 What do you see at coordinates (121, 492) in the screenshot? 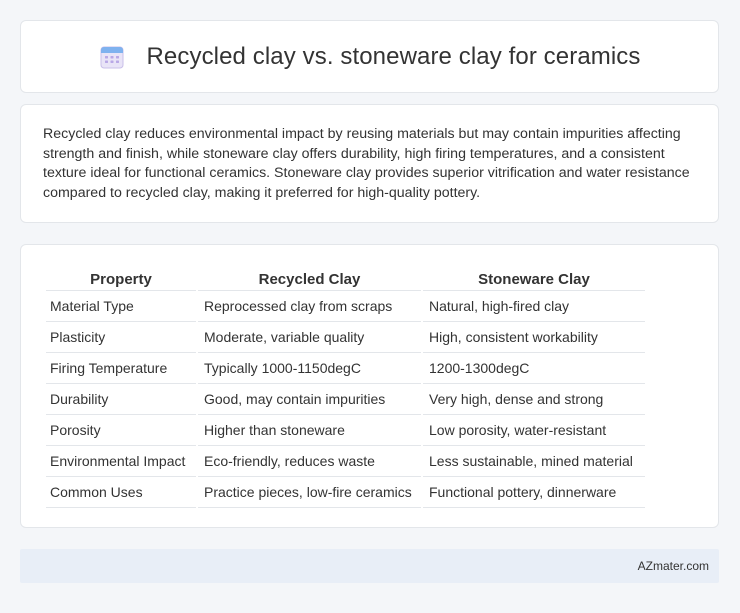
I see `table-cell: Common Uses` at bounding box center [121, 492].